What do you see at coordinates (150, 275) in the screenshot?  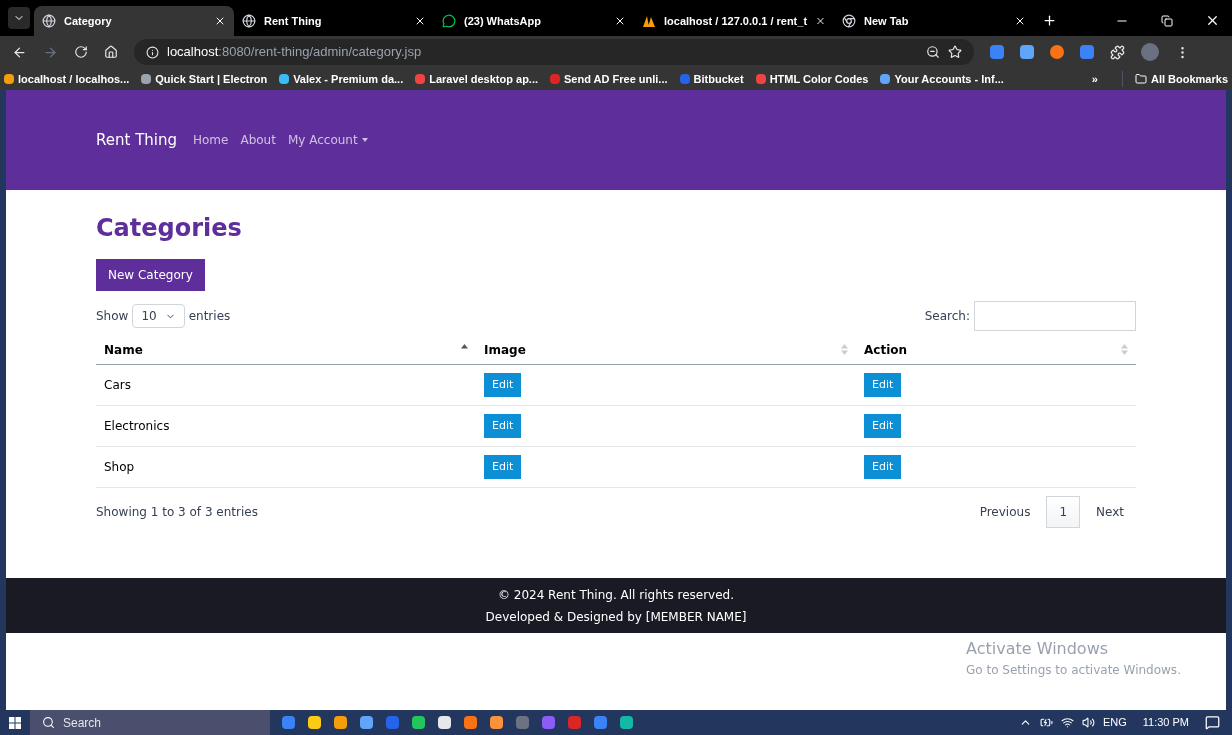 I see `new-category-button: New Category` at bounding box center [150, 275].